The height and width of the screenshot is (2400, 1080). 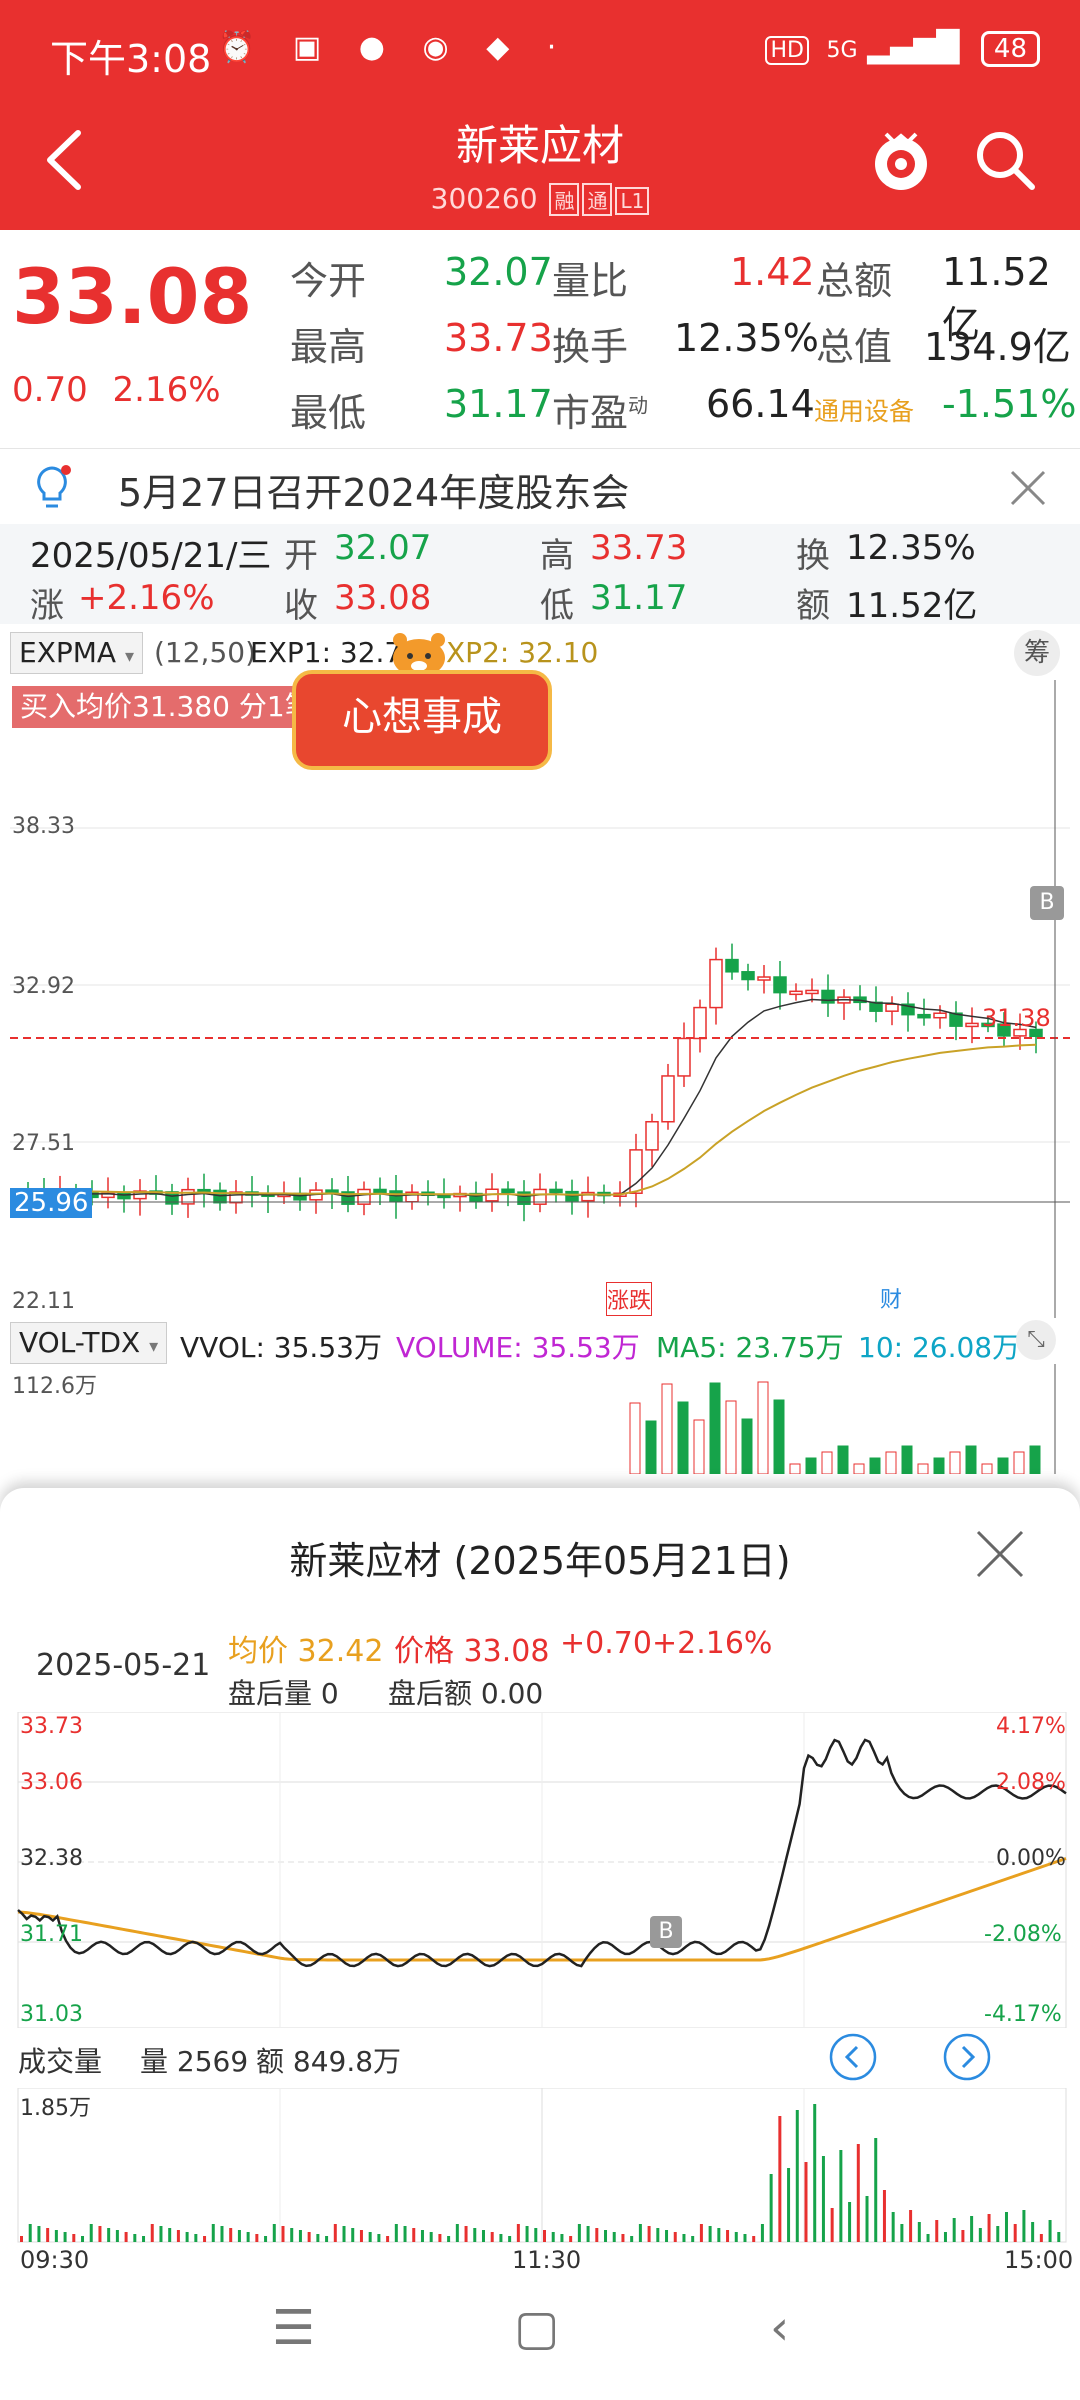 I want to click on buy-price-label: 31.38, so click(x=1016, y=1018).